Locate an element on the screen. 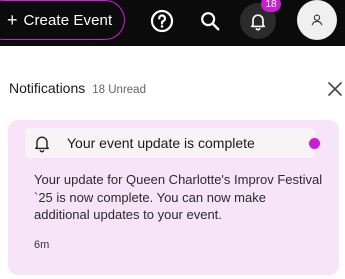 The width and height of the screenshot is (345, 279). notification-card-header: Your event update is complete is located at coordinates (170, 143).